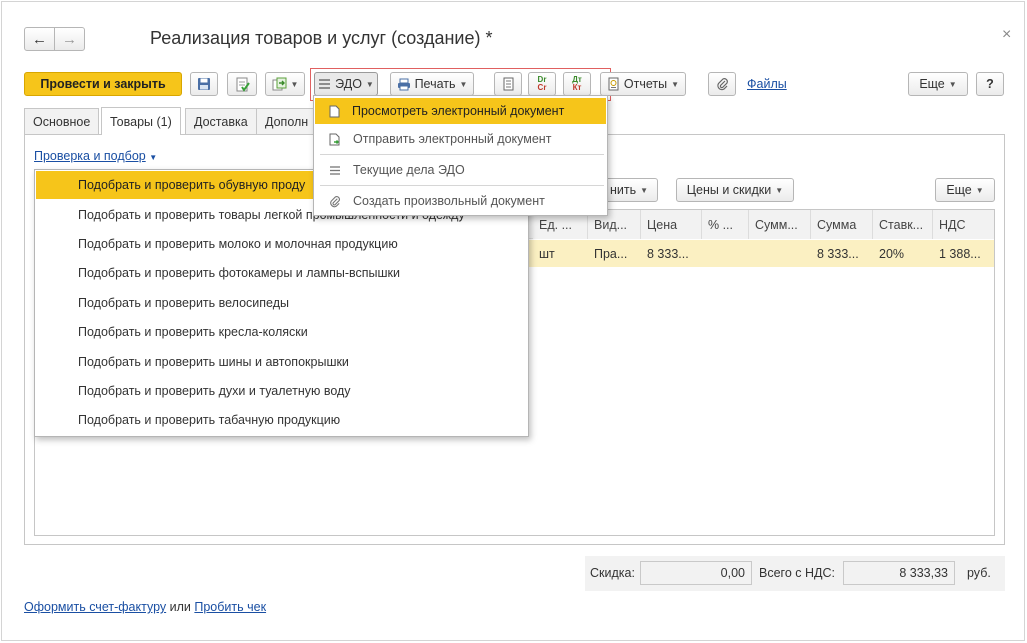 The image size is (1027, 643). Describe the element at coordinates (645, 84) in the screenshot. I see `reports-button-label: Отчеты` at that location.